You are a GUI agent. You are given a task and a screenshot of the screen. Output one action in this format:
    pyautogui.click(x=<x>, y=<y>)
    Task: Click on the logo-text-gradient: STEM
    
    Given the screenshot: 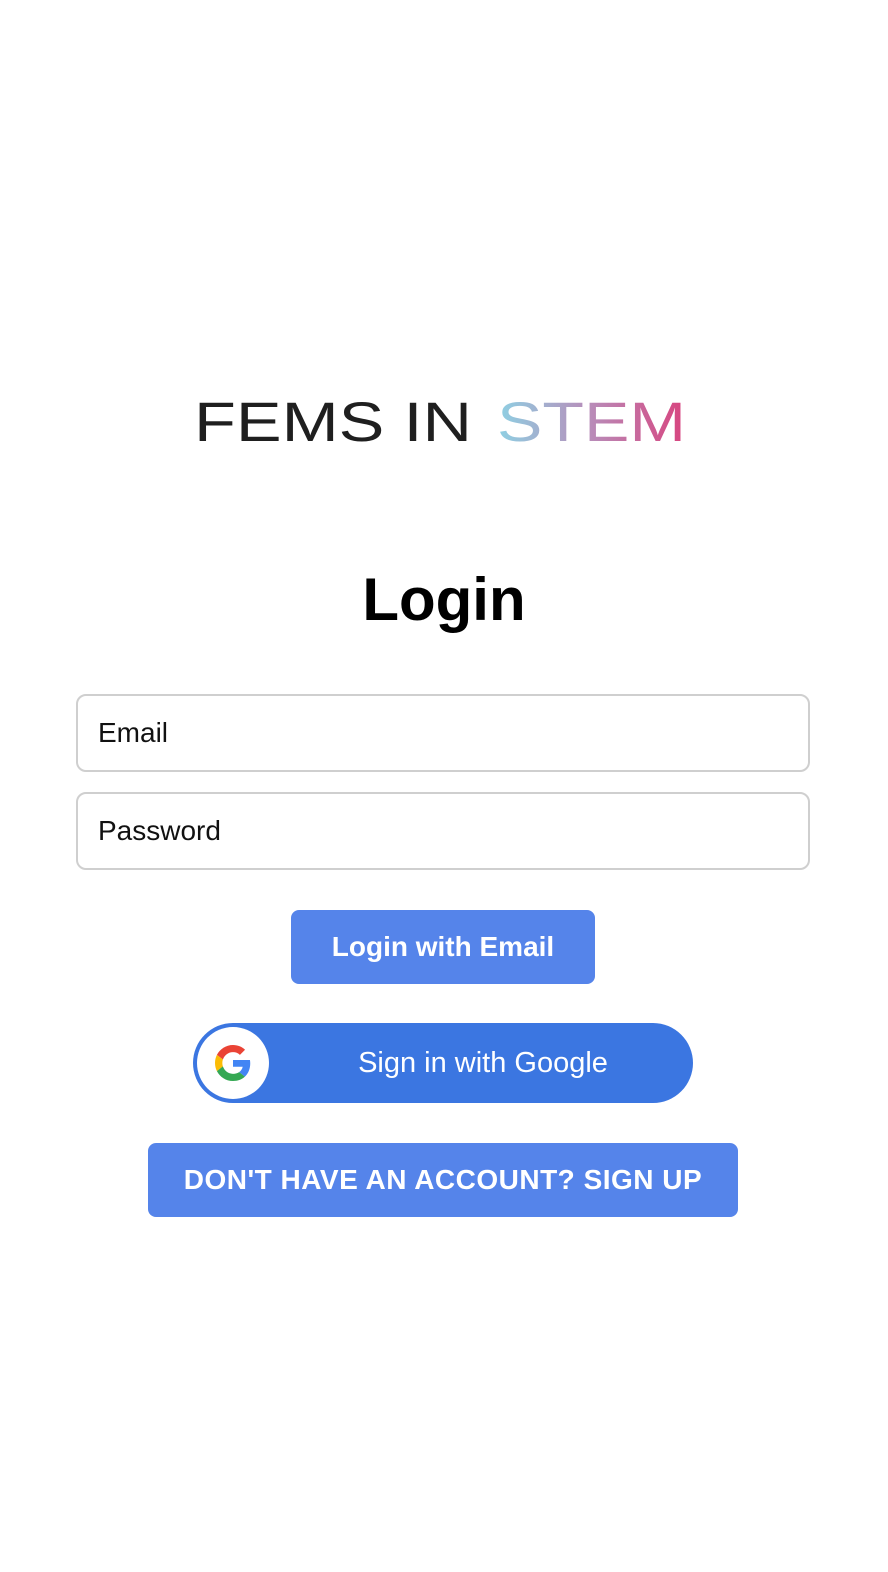 What is the action you would take?
    pyautogui.click(x=591, y=421)
    